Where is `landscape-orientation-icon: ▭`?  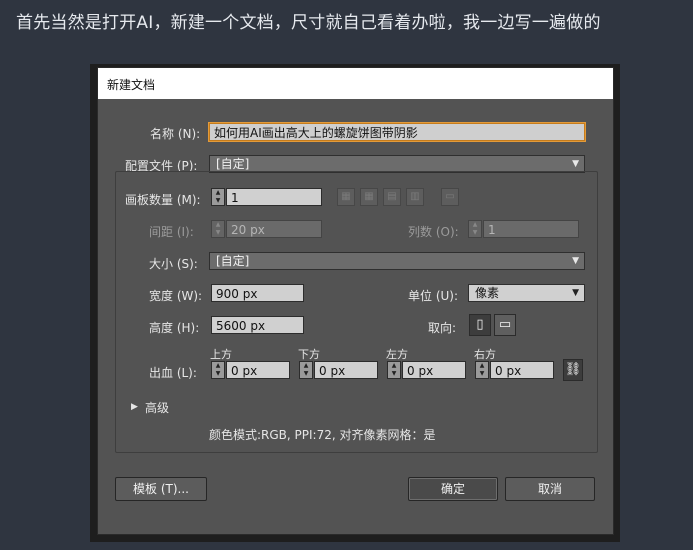
landscape-orientation-icon: ▭ is located at coordinates (505, 325).